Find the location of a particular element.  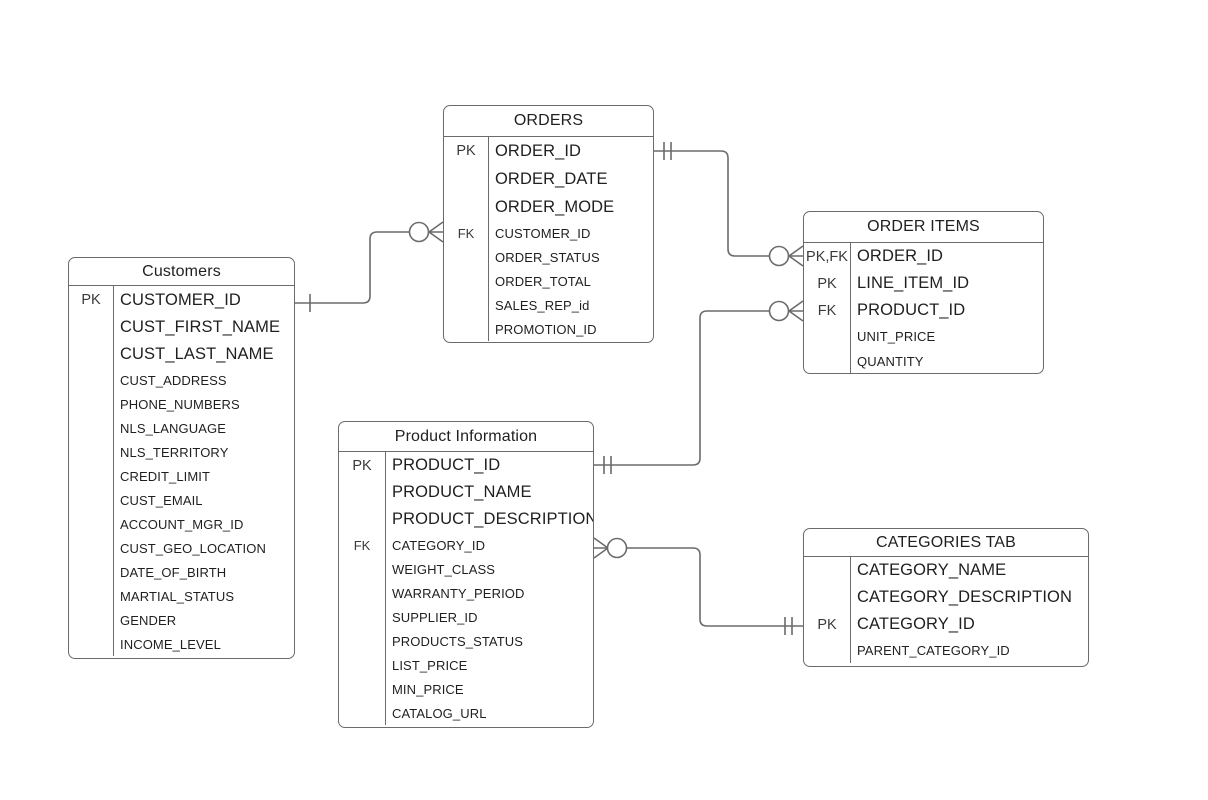

attribute-name: UNIT_PRICE is located at coordinates (896, 336).